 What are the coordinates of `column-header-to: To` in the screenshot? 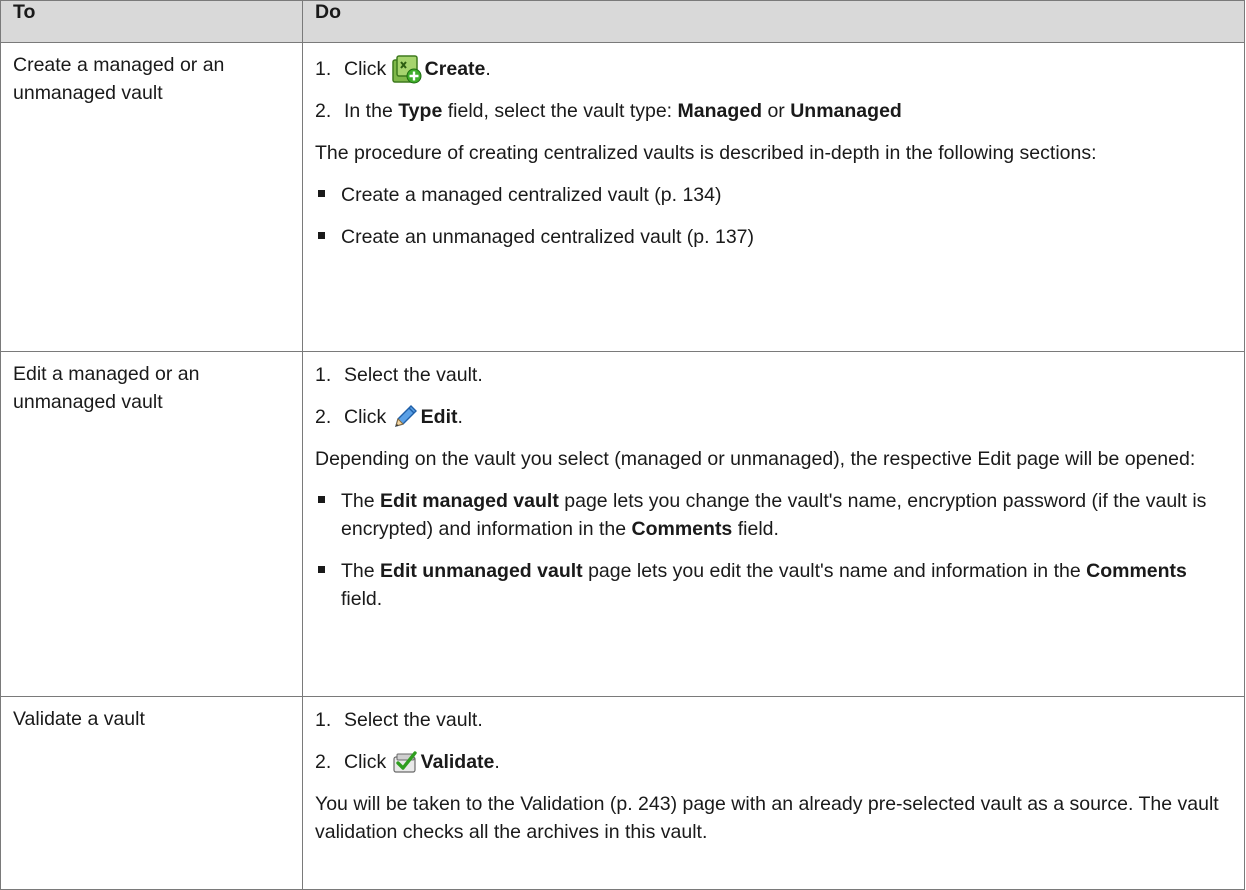 It's located at (151, 21).